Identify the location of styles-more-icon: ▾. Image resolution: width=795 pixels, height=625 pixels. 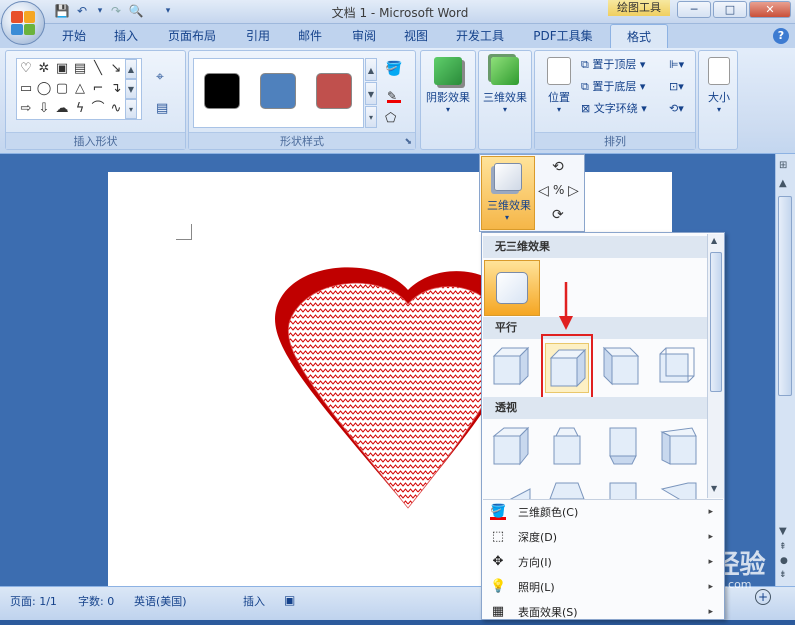
(371, 117).